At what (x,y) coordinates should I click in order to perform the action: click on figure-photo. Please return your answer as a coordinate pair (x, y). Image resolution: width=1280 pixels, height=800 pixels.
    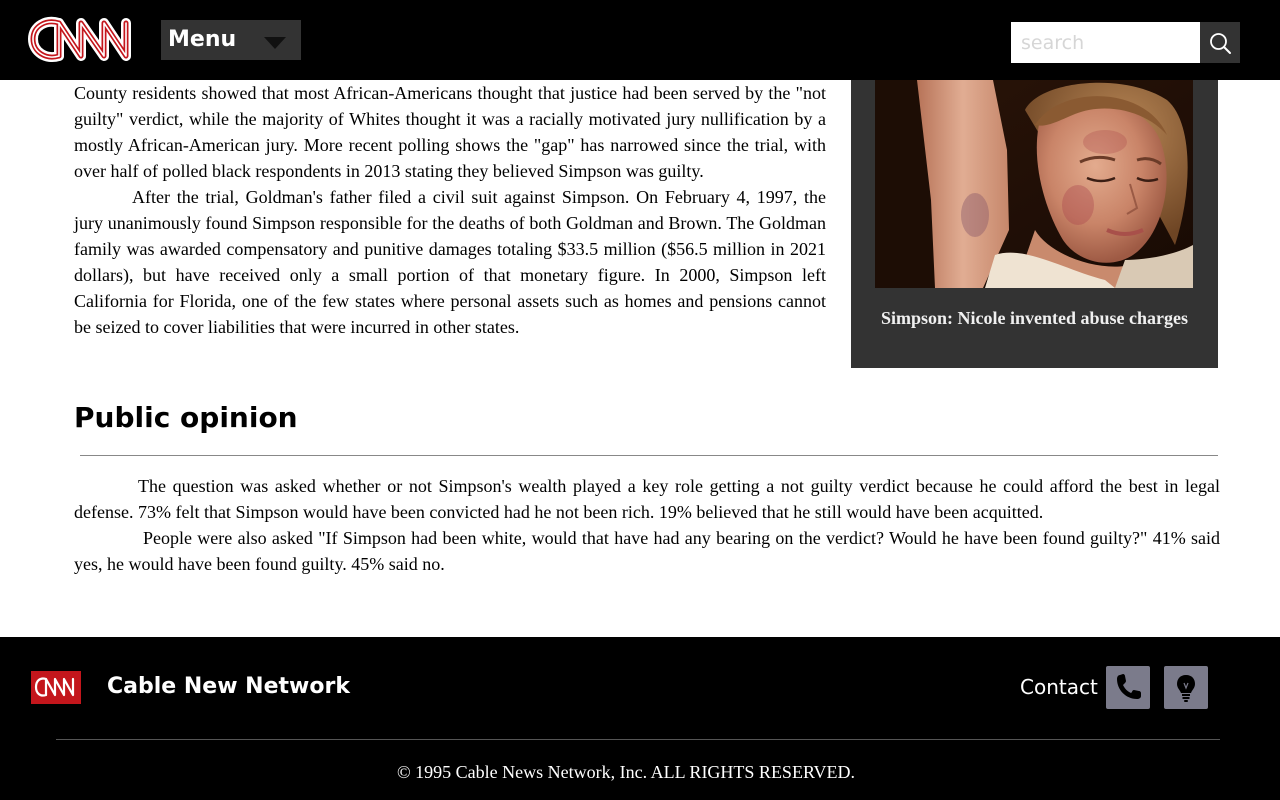
    Looking at the image, I should click on (1034, 184).